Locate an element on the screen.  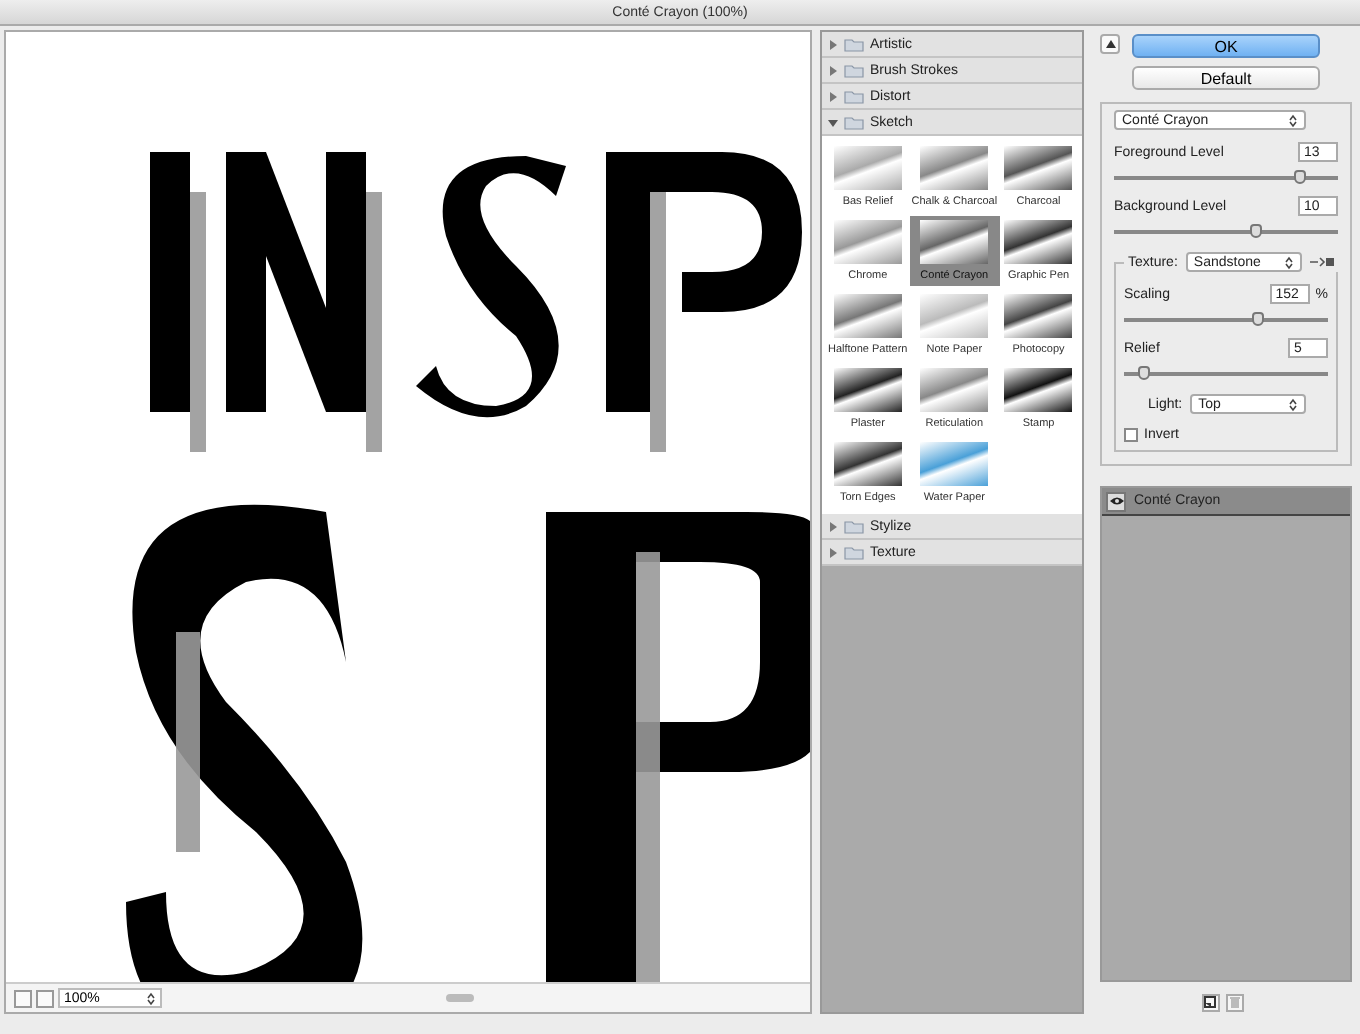
trash-icon is located at coordinates (1234, 1002).